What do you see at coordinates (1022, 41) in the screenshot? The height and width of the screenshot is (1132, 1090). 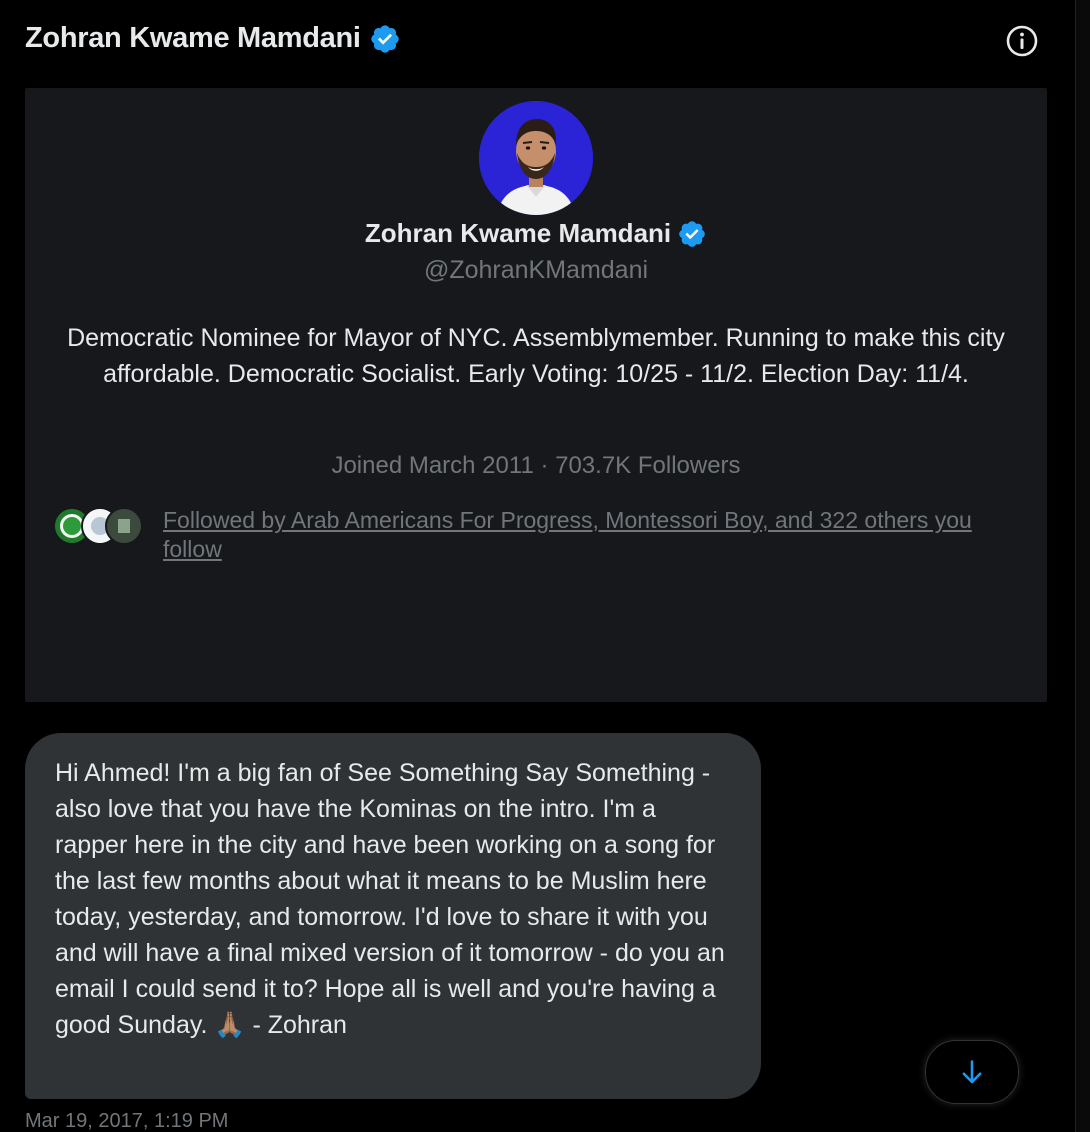 I see `info-icon` at bounding box center [1022, 41].